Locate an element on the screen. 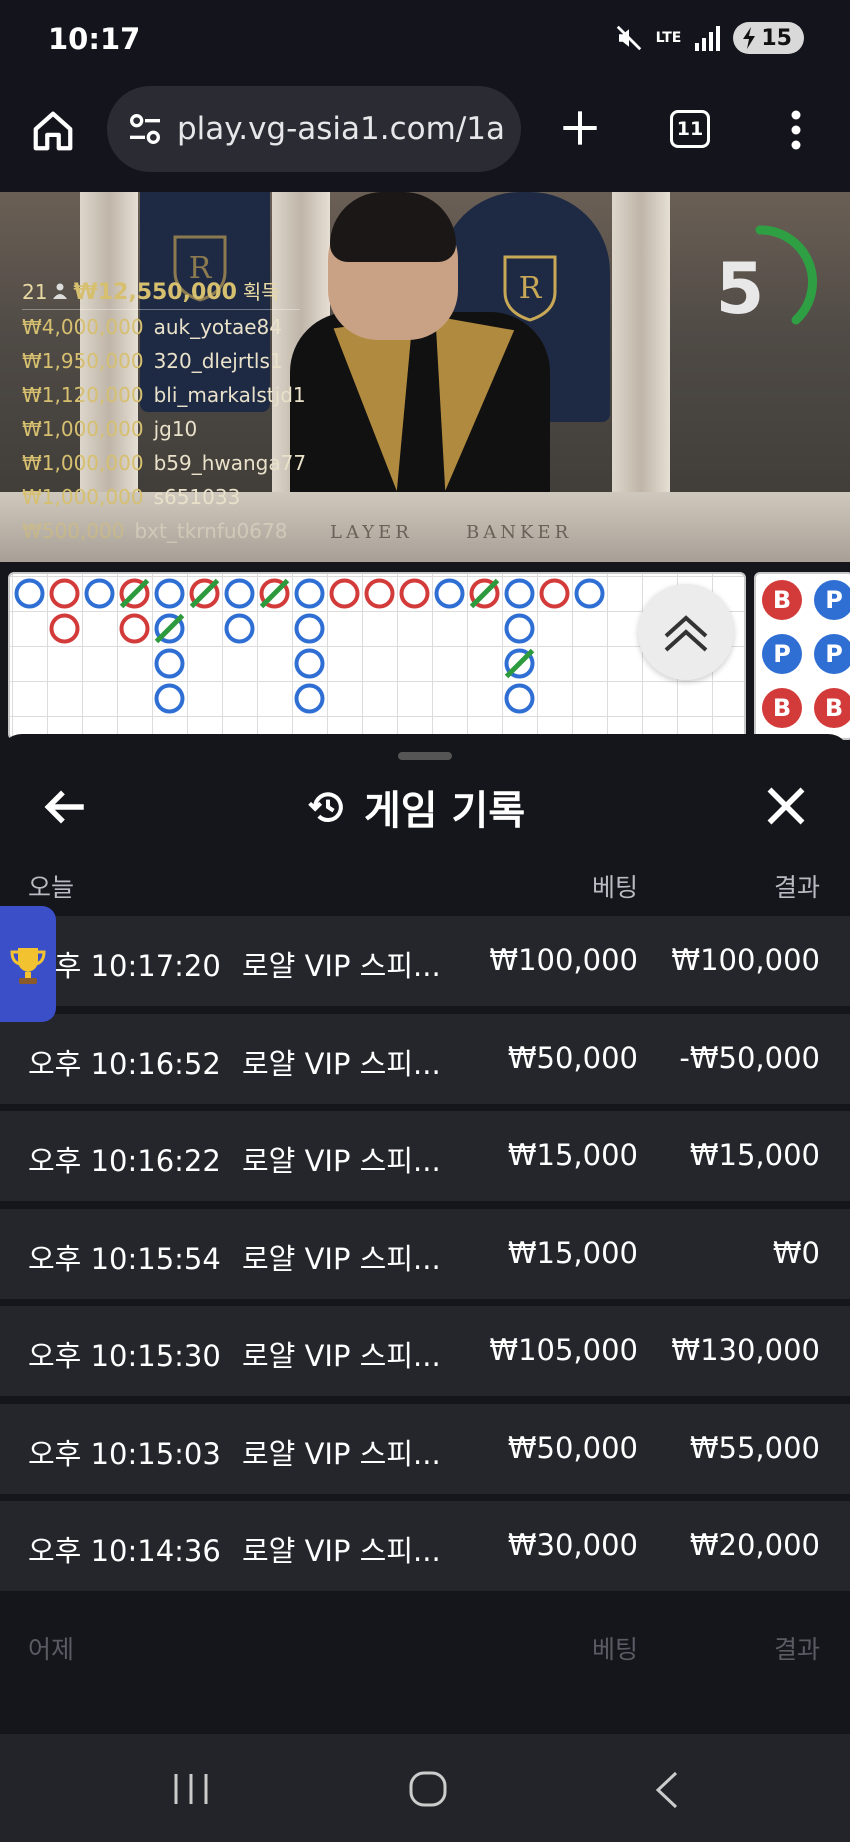  system-navigation-bar is located at coordinates (425, 1788).